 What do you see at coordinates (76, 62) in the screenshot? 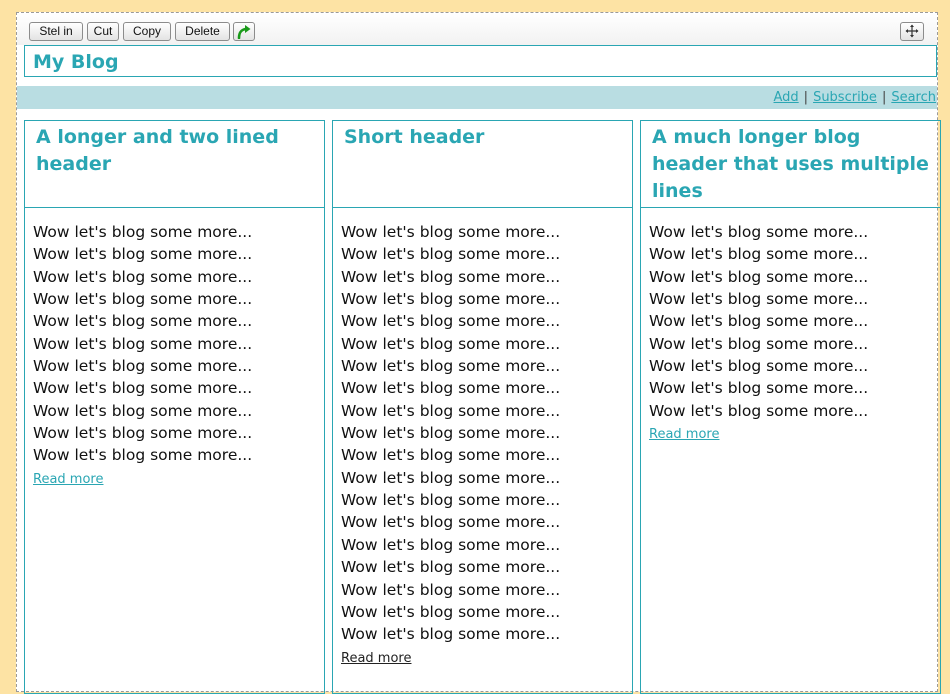
I see `blog-title: My Blog` at bounding box center [76, 62].